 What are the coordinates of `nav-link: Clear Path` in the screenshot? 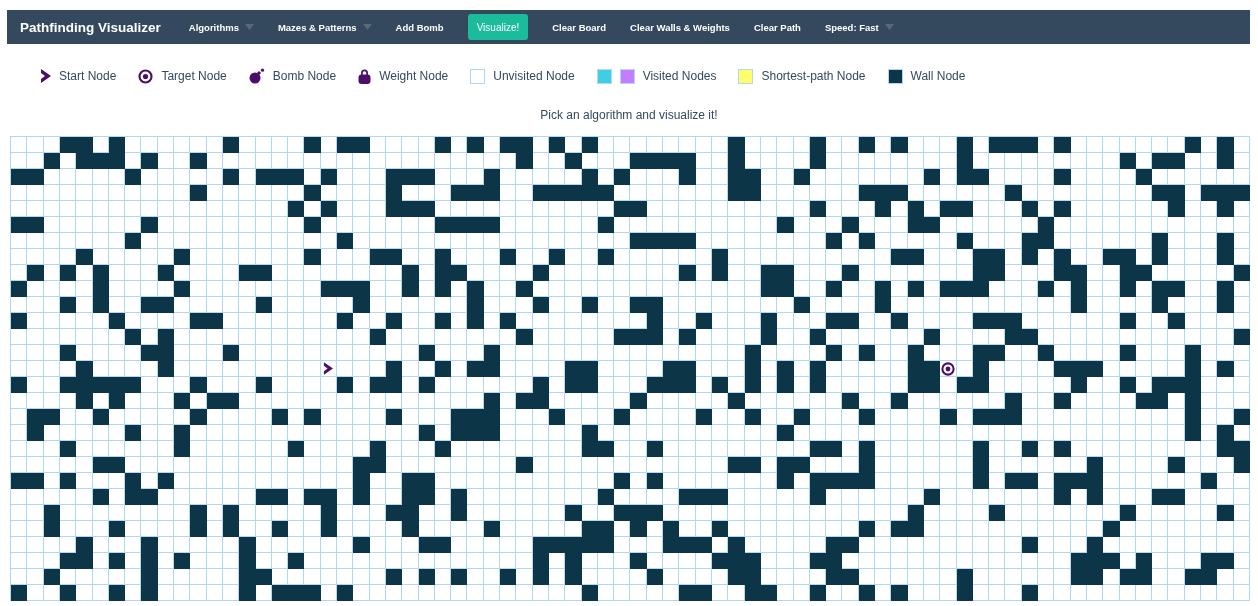 It's located at (777, 27).